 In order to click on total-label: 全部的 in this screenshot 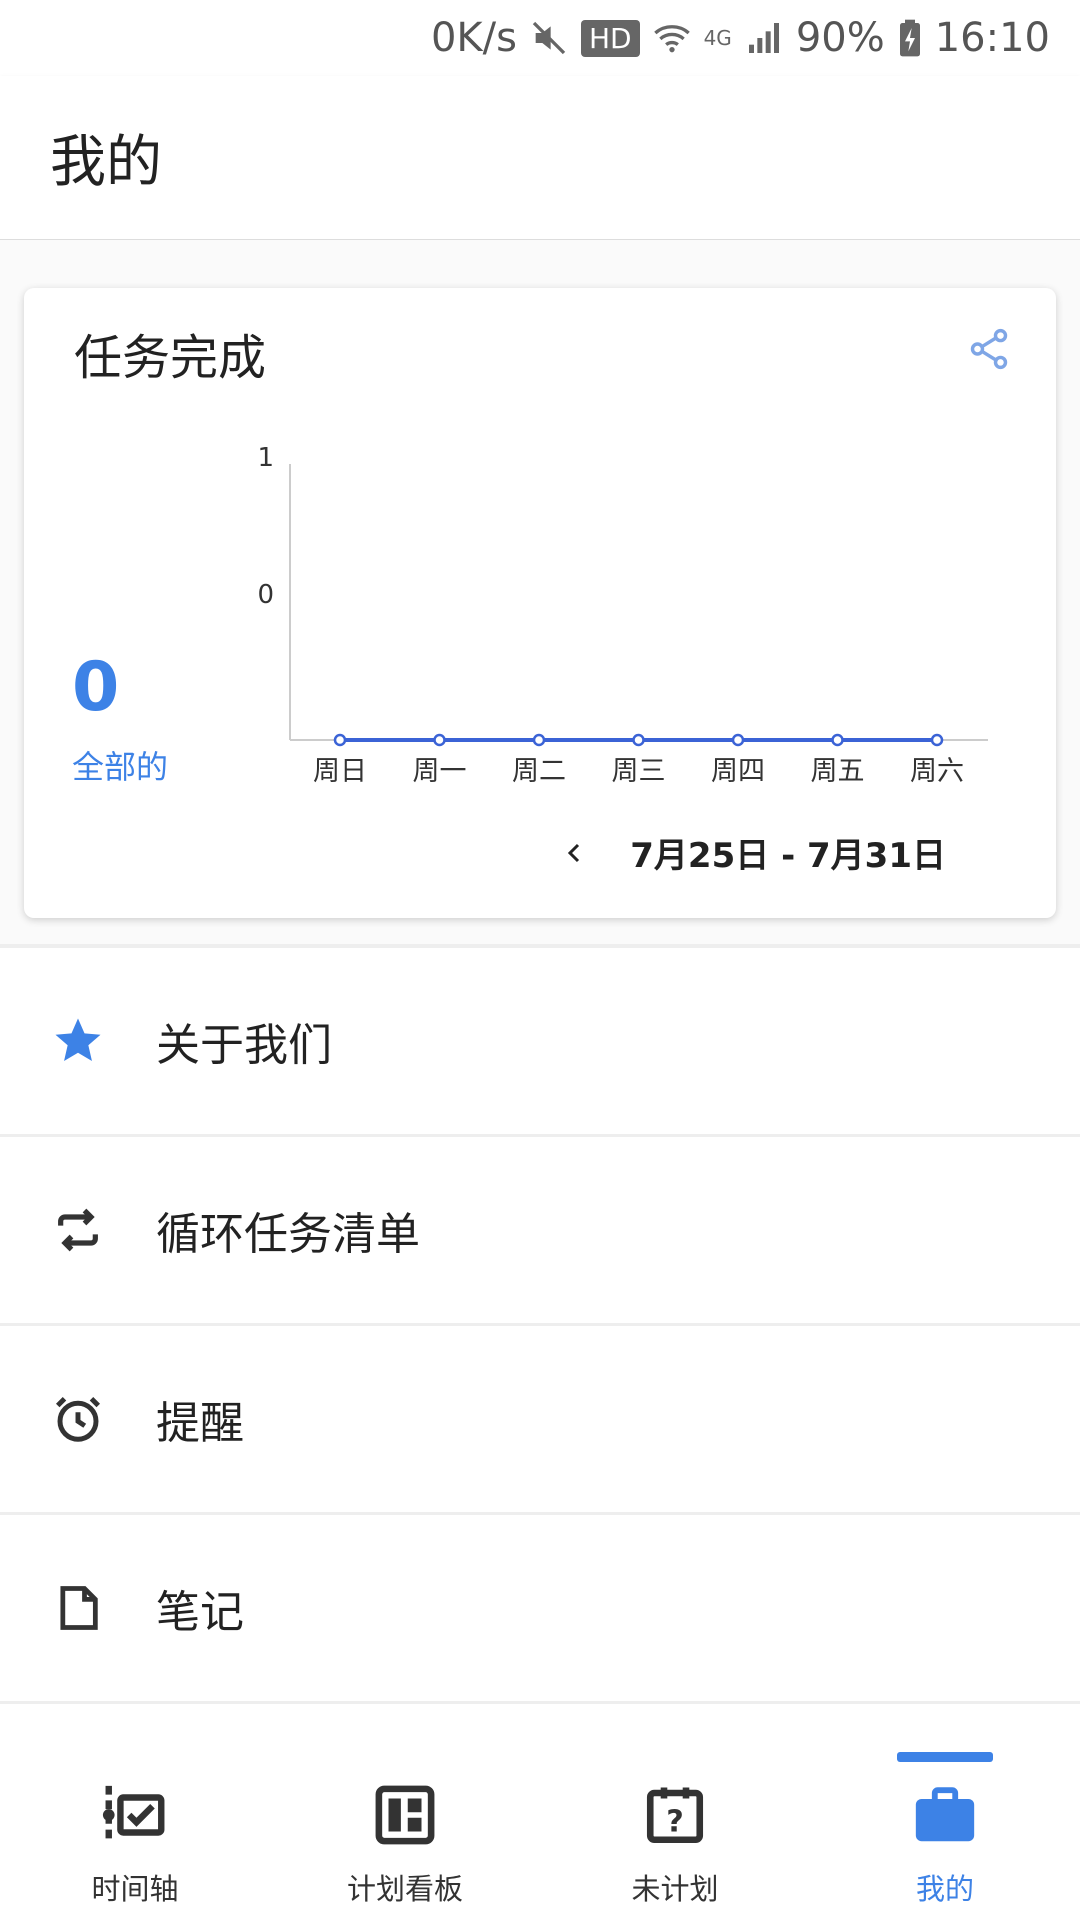, I will do `click(120, 767)`.